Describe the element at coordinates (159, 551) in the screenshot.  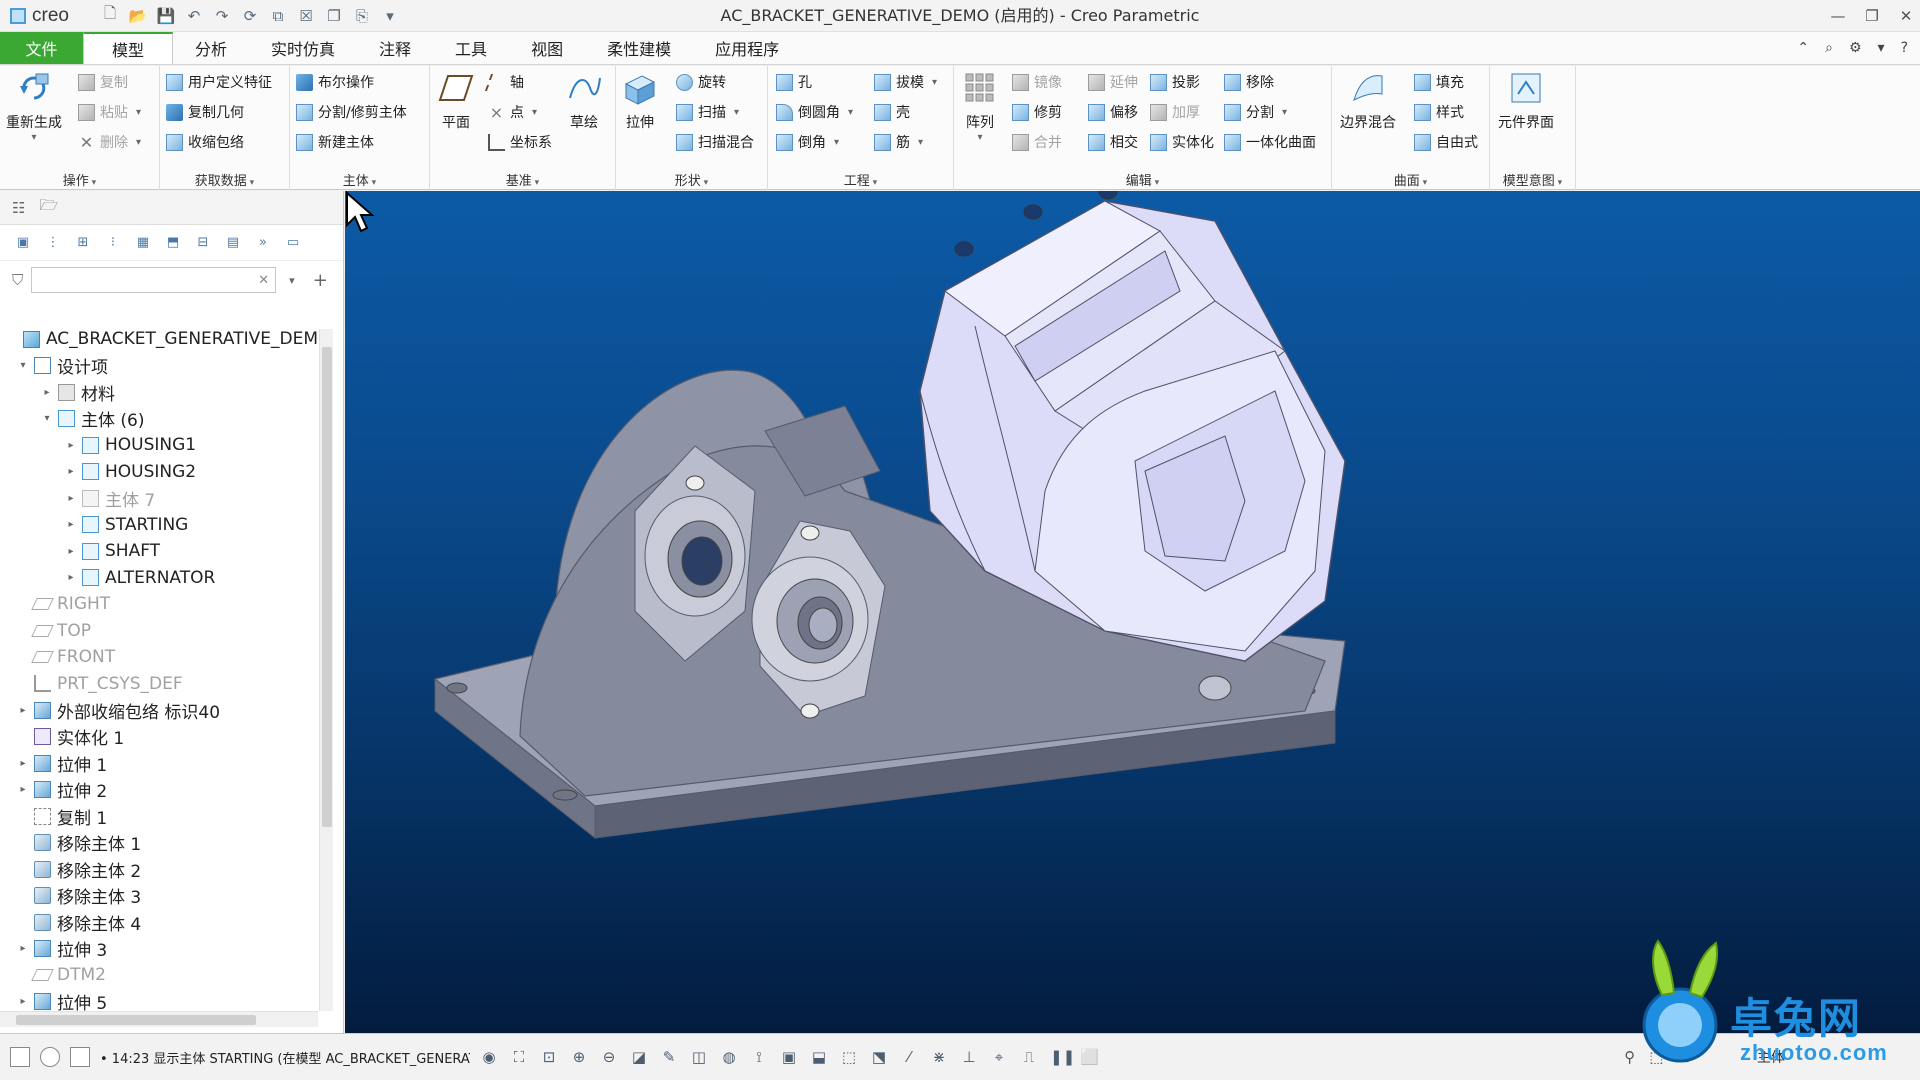
I see `tree-row: ▸ SHAFT` at that location.